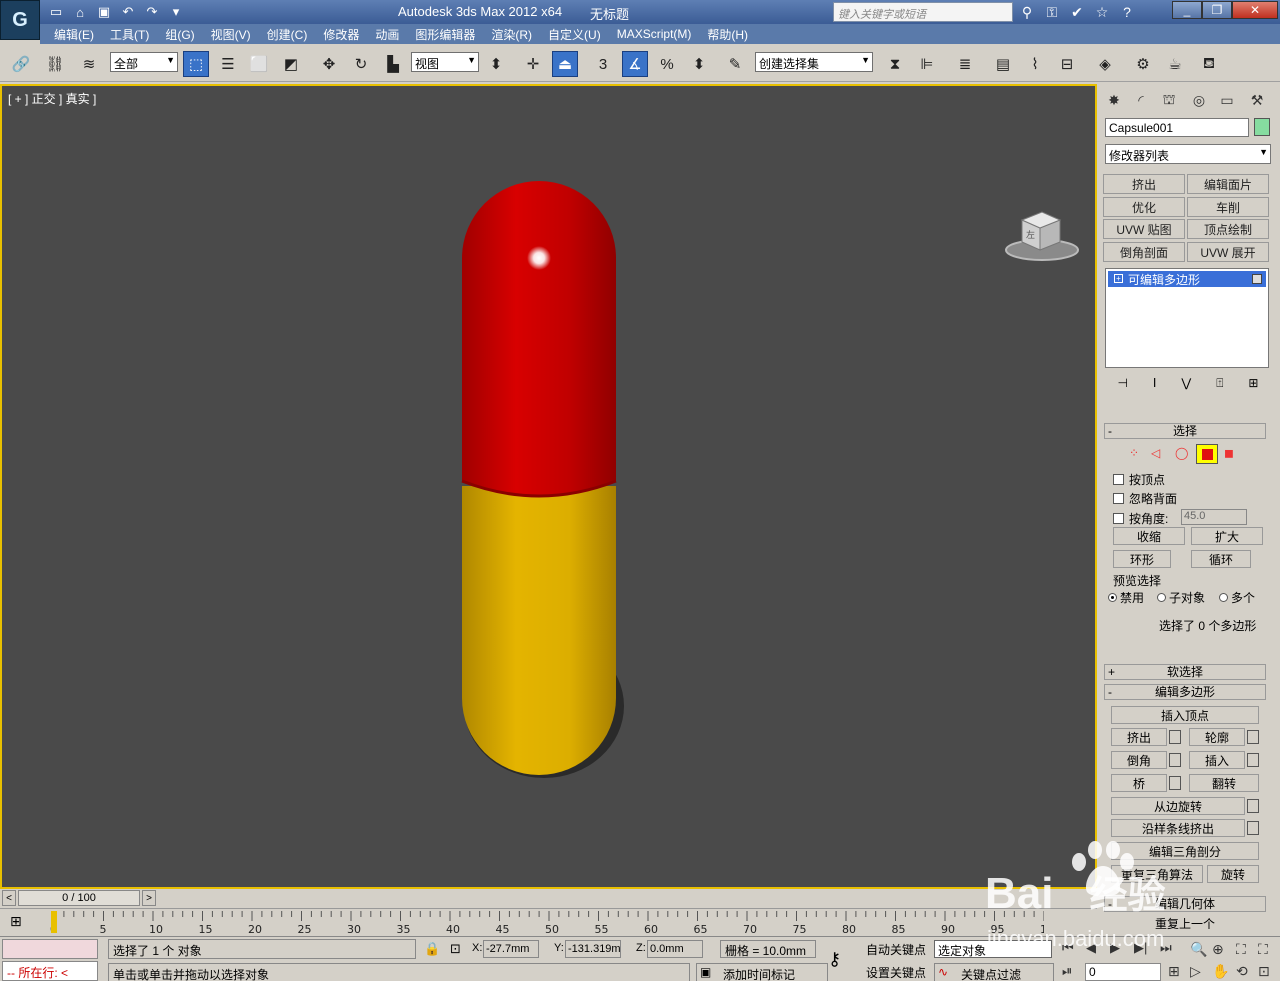 Image resolution: width=1280 pixels, height=981 pixels. What do you see at coordinates (574, 34) in the screenshot?
I see `menu-customize: 自定义(U)` at bounding box center [574, 34].